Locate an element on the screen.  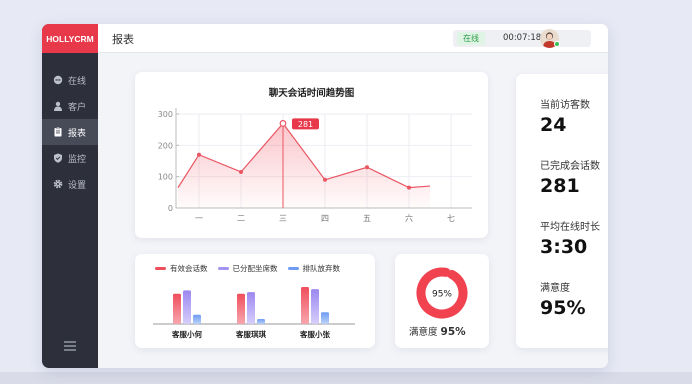
sidebar-item-settings: 设置 is located at coordinates (70, 184).